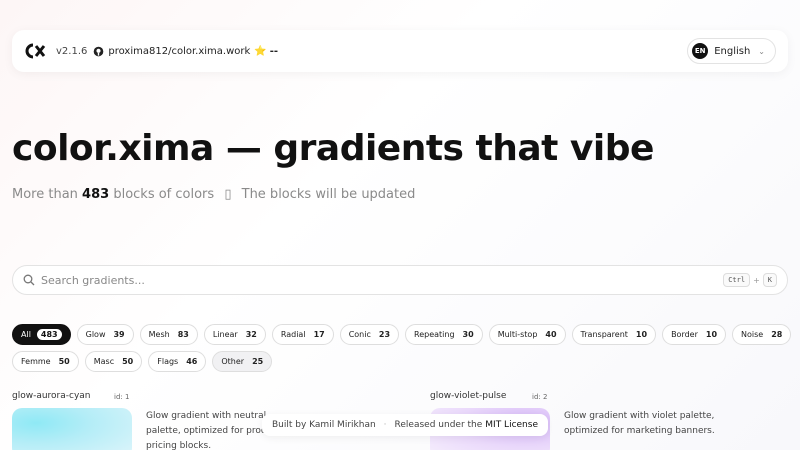  What do you see at coordinates (122, 397) in the screenshot?
I see `card-id: id: 1` at bounding box center [122, 397].